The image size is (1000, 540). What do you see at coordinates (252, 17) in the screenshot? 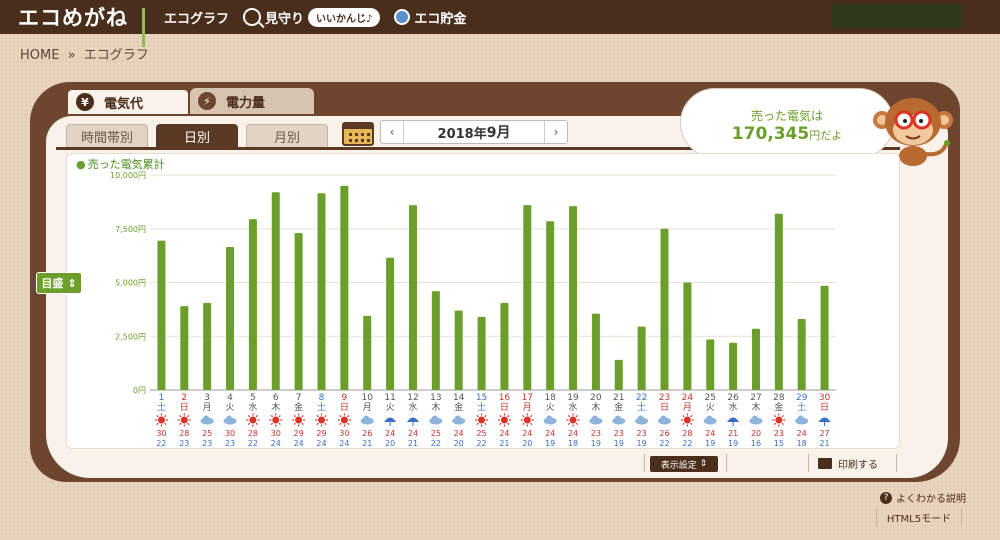
I see `magnifier-icon` at bounding box center [252, 17].